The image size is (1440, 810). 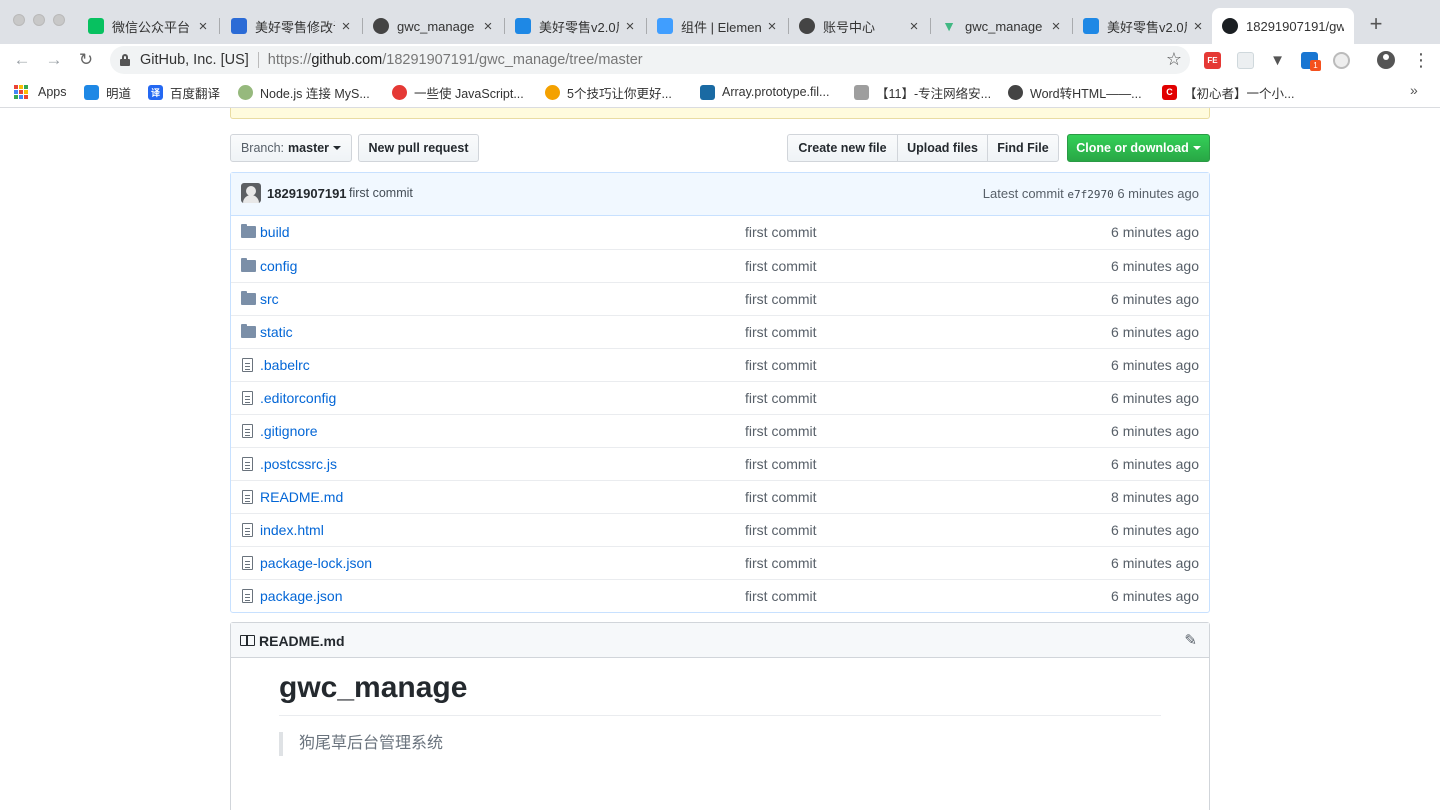 What do you see at coordinates (1414, 90) in the screenshot?
I see `bookmarks-overflow-icon: »` at bounding box center [1414, 90].